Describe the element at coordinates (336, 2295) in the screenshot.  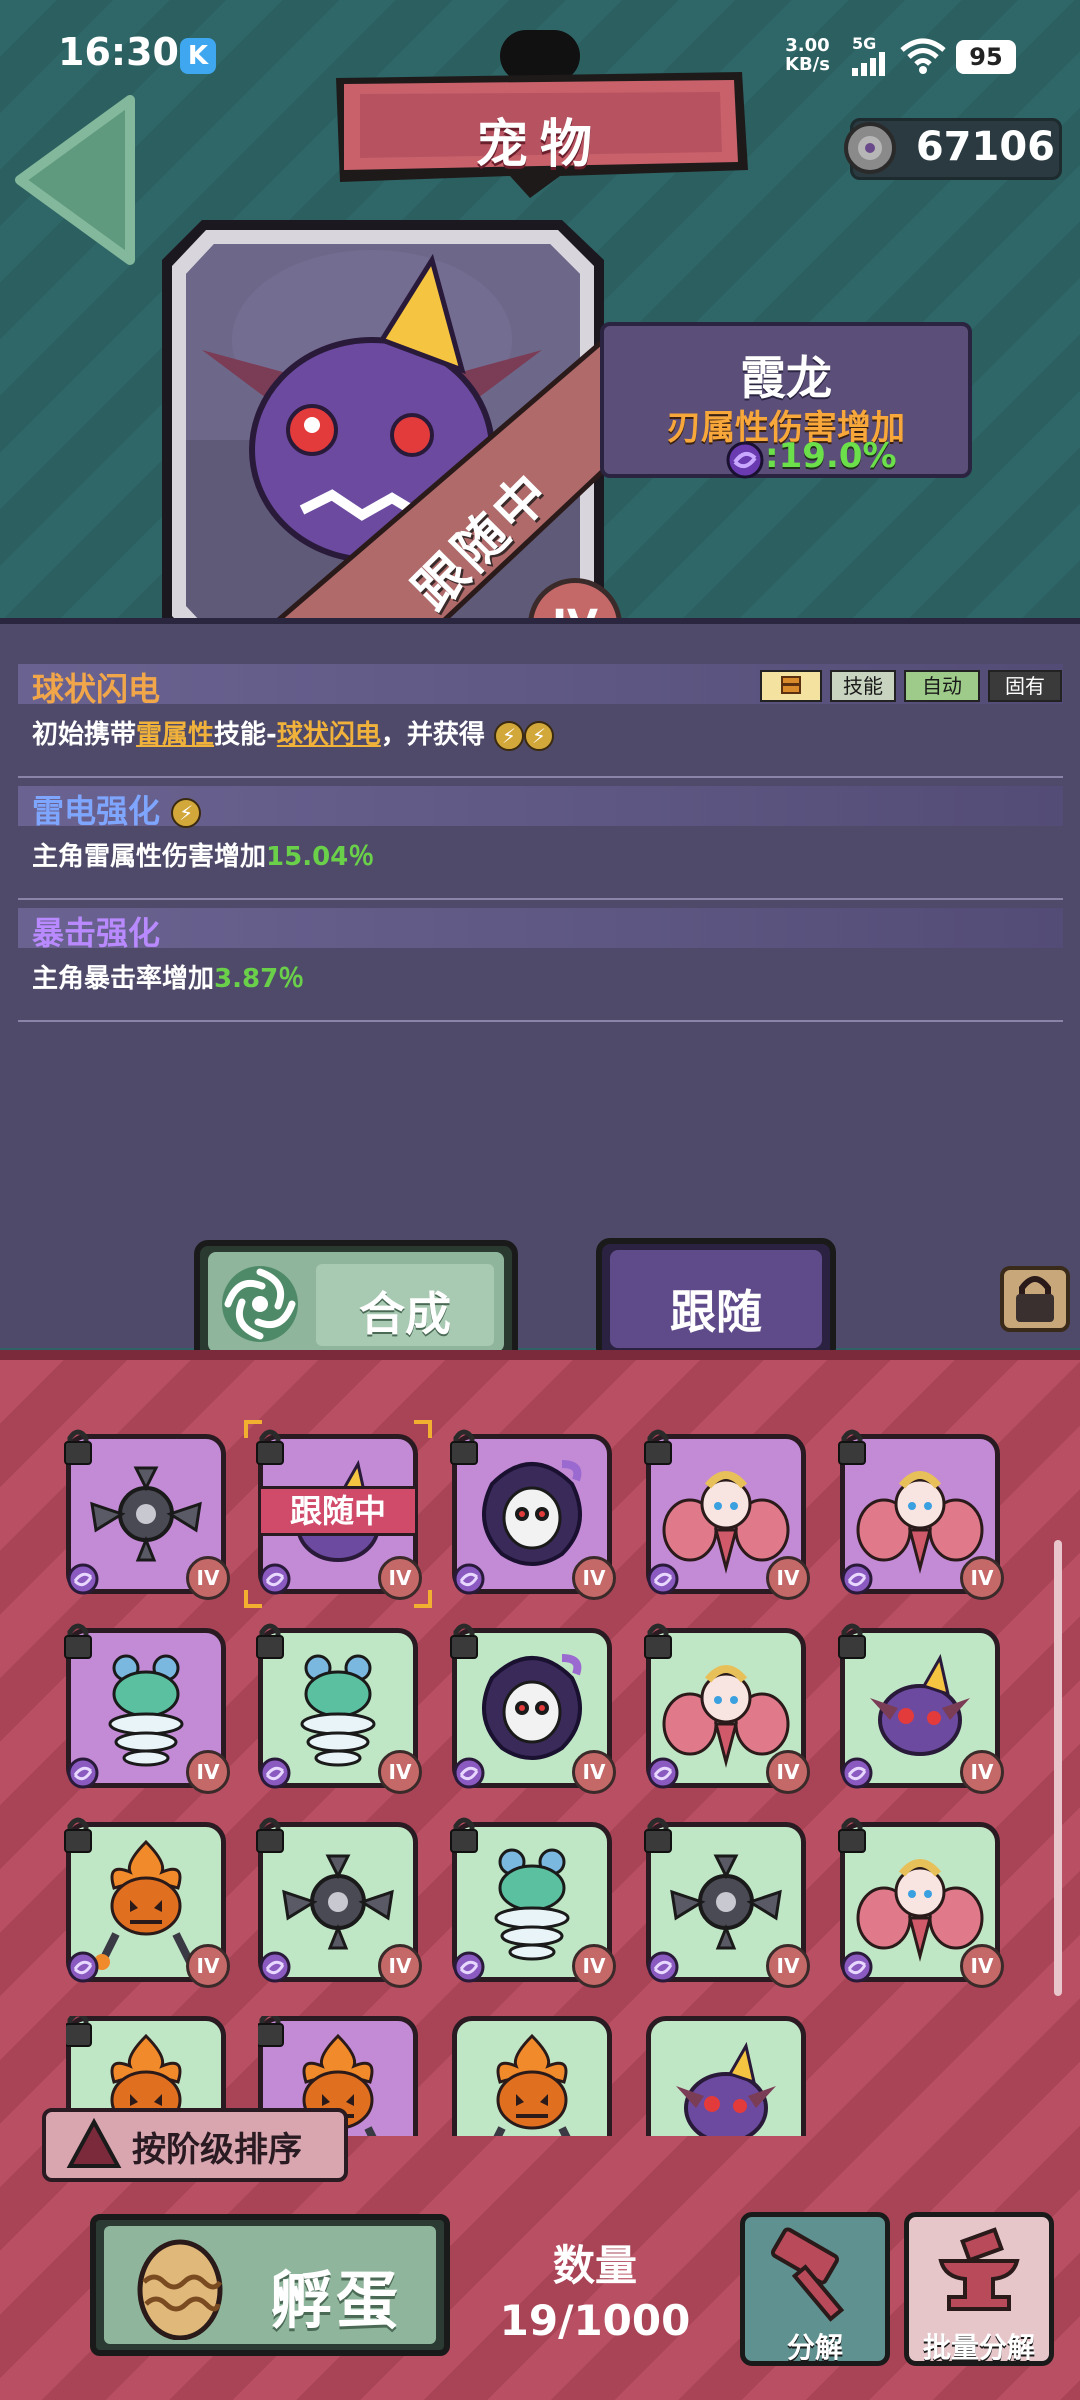
I see `hatch-label: 孵蛋` at that location.